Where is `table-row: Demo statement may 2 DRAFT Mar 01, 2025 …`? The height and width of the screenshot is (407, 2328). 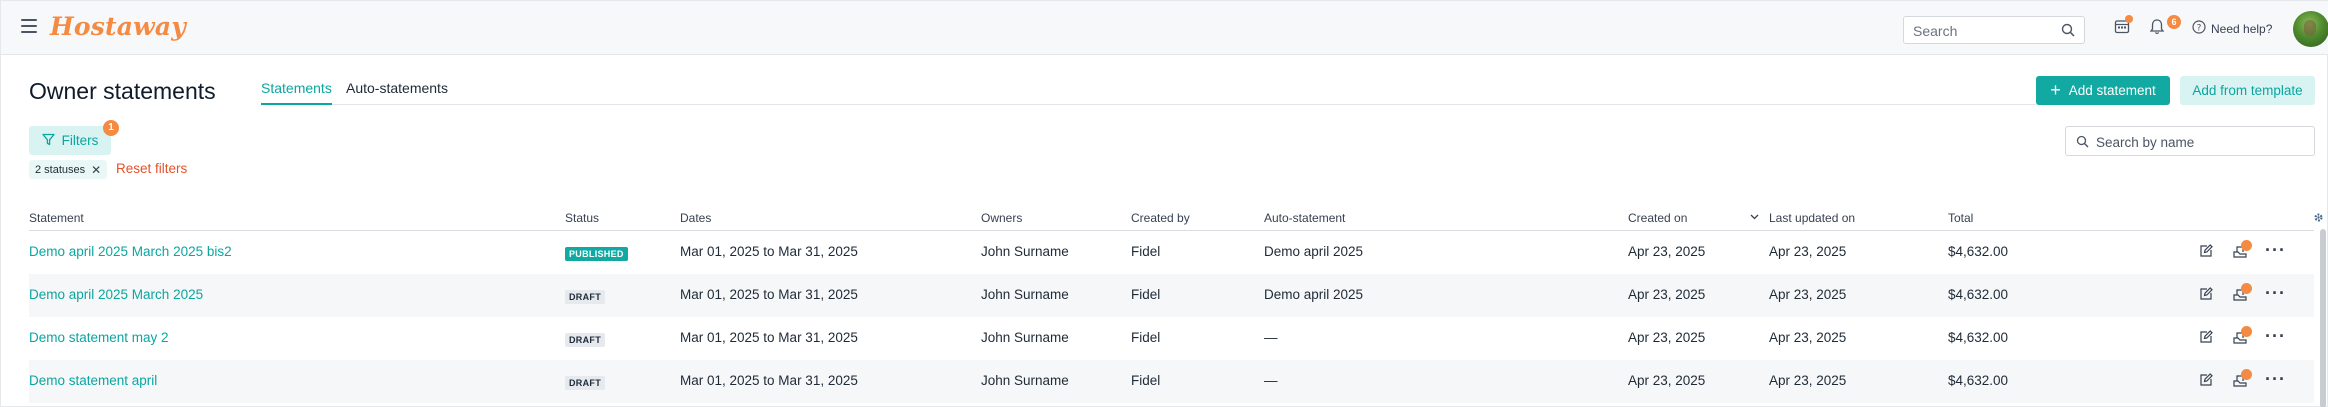 table-row: Demo statement may 2 DRAFT Mar 01, 2025 … is located at coordinates (1171, 338).